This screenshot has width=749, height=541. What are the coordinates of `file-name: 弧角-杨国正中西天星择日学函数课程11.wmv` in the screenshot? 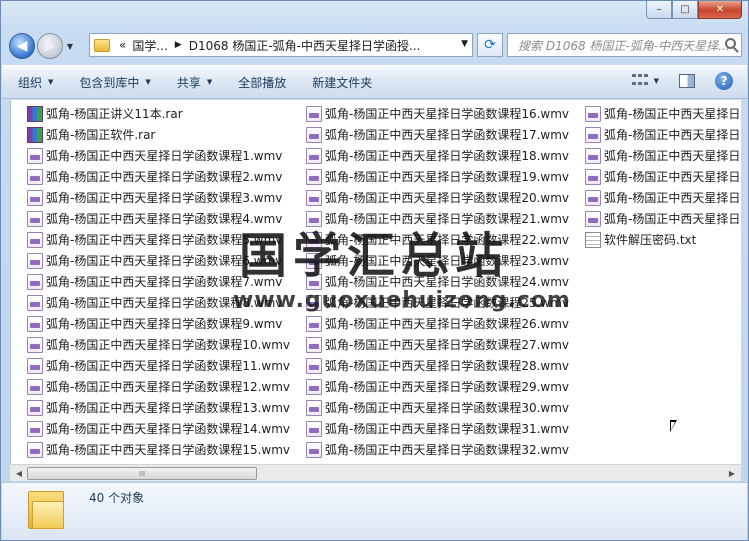 It's located at (168, 366).